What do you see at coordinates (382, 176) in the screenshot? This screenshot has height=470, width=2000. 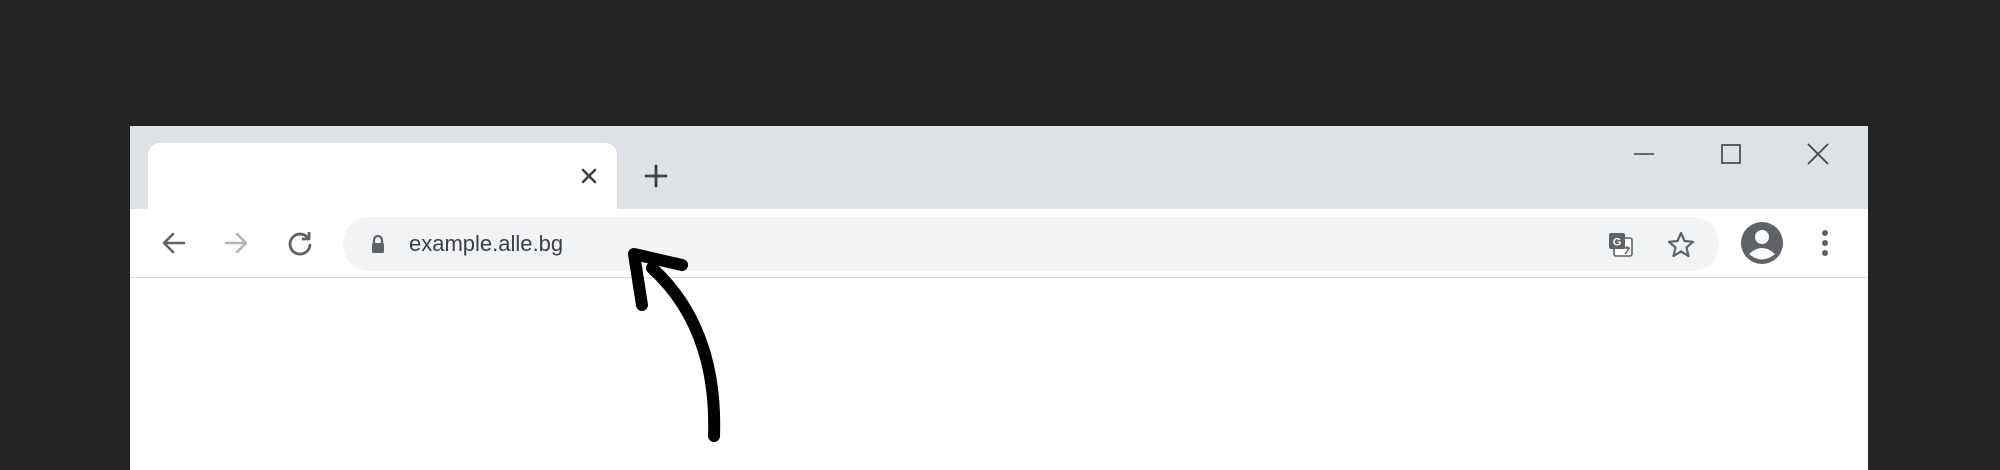 I see `active-tab` at bounding box center [382, 176].